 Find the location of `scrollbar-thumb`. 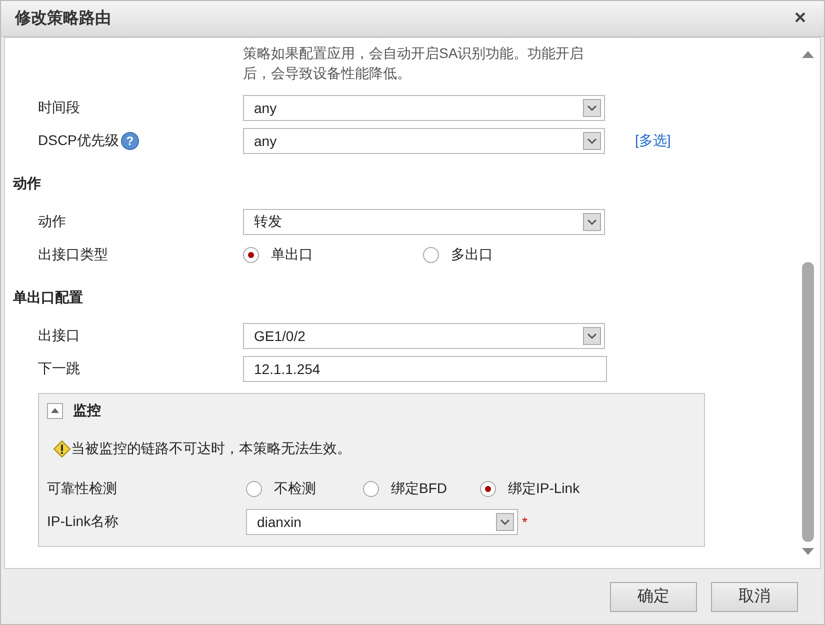

scrollbar-thumb is located at coordinates (808, 402).